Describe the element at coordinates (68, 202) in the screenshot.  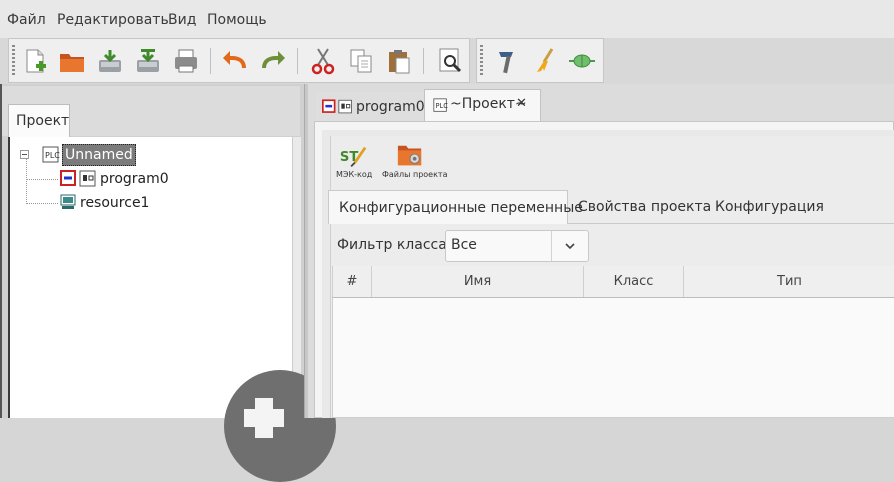
I see `resource-icon` at that location.